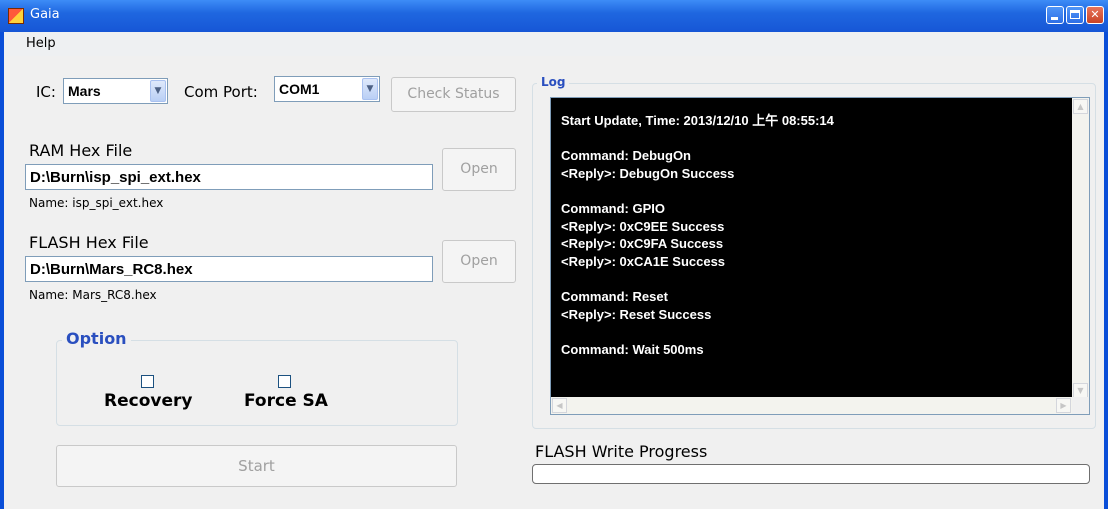  Describe the element at coordinates (89, 242) in the screenshot. I see `flash-hex-label: FLASH Hex File` at that location.